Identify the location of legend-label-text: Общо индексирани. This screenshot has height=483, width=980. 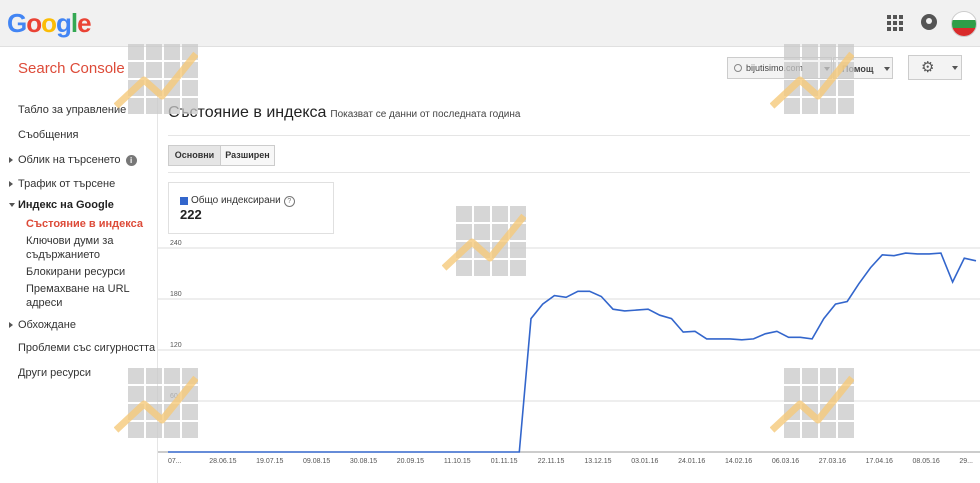
(236, 200).